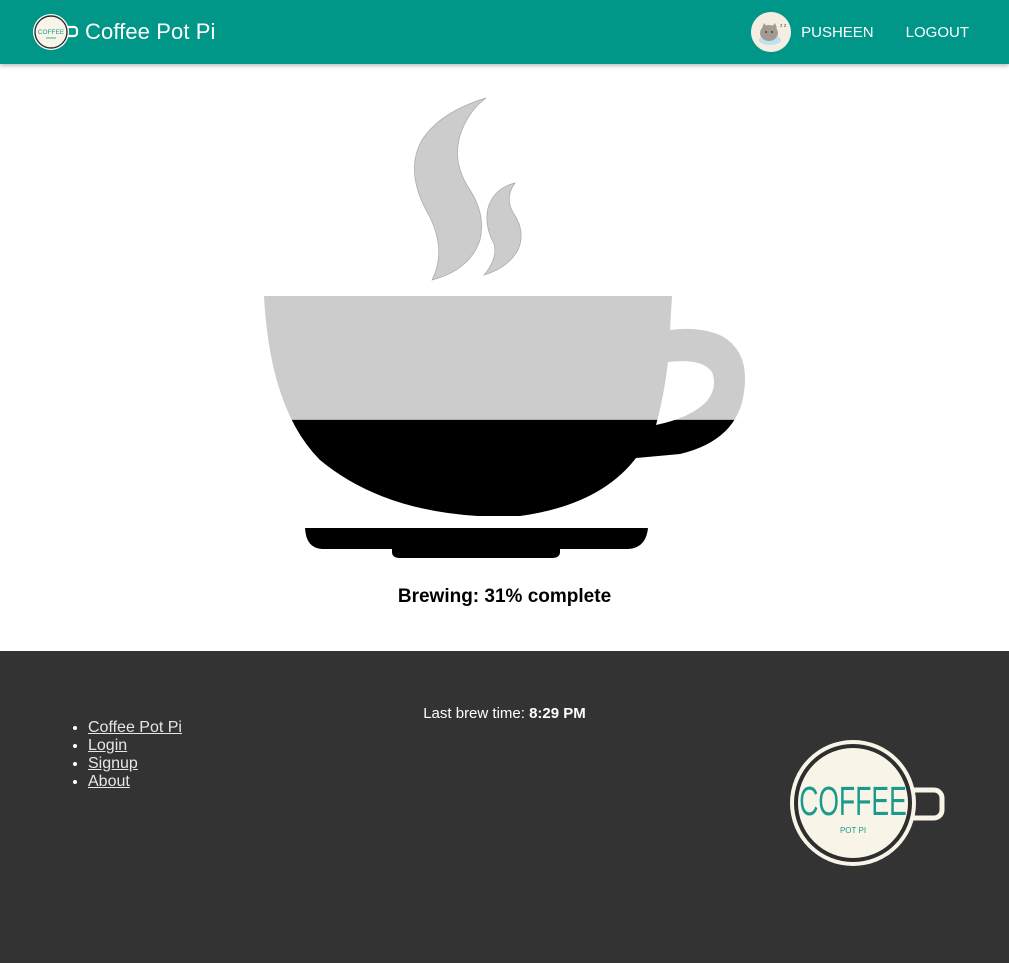  I want to click on footer-link-signup: Signup, so click(113, 763).